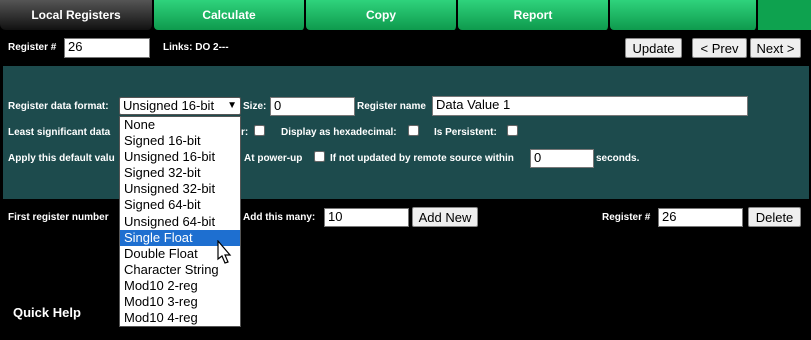  Describe the element at coordinates (719, 48) in the screenshot. I see `prev-button: < Prev` at that location.